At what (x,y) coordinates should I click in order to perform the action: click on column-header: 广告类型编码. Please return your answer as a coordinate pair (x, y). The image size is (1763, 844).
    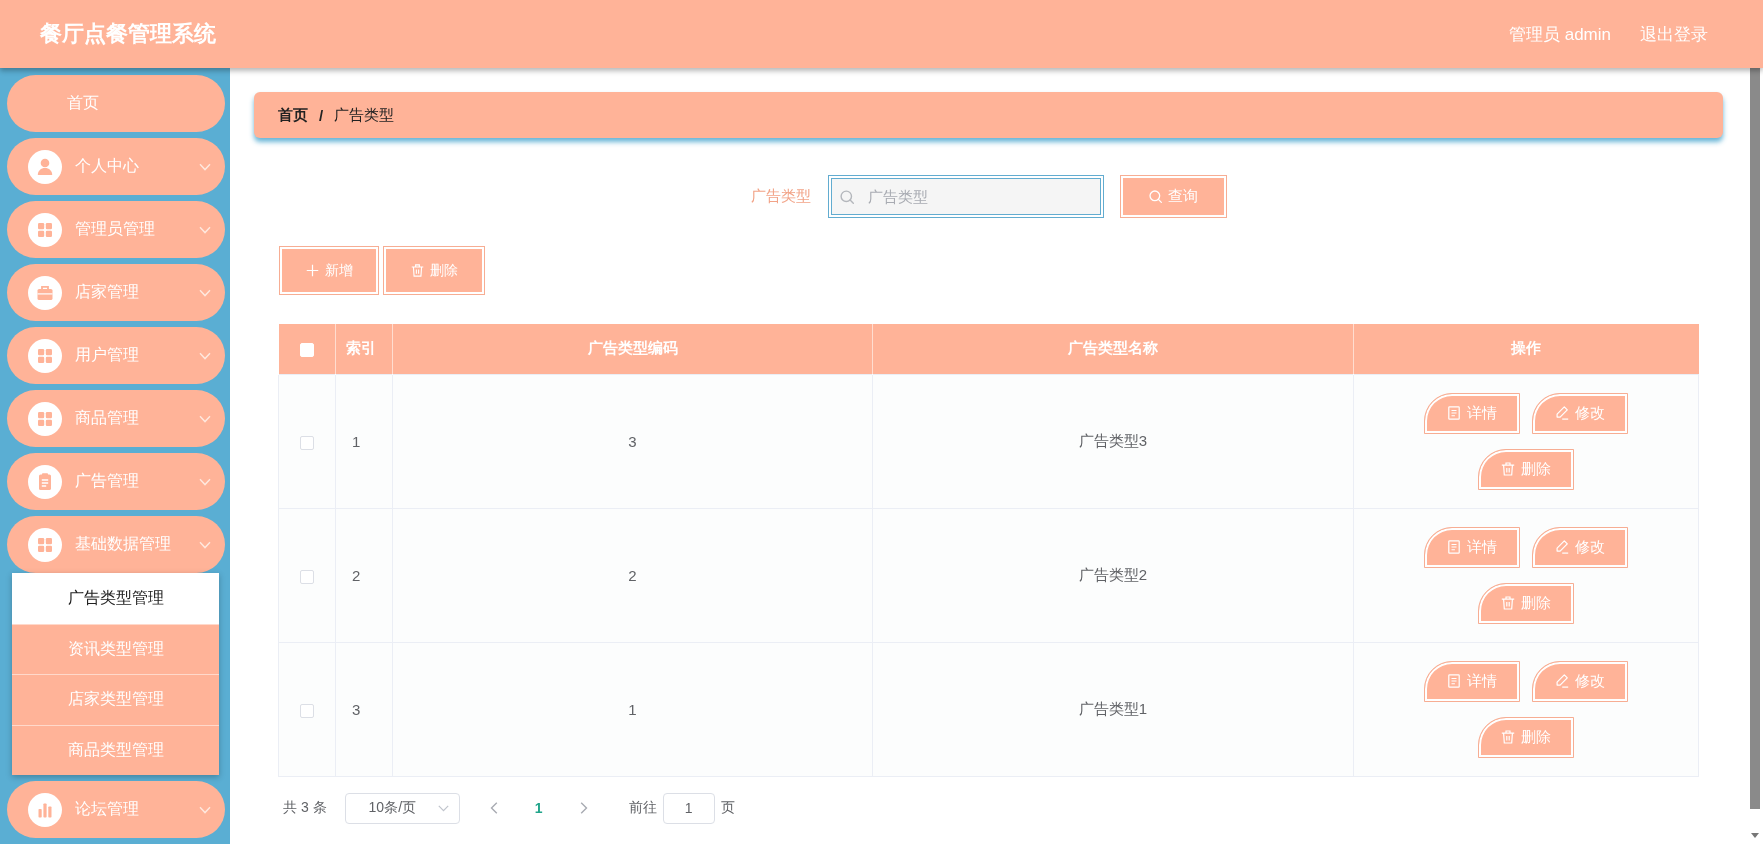
    Looking at the image, I should click on (632, 349).